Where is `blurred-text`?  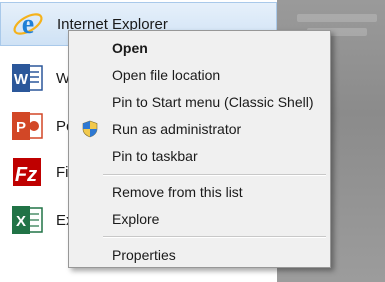 blurred-text is located at coordinates (337, 18).